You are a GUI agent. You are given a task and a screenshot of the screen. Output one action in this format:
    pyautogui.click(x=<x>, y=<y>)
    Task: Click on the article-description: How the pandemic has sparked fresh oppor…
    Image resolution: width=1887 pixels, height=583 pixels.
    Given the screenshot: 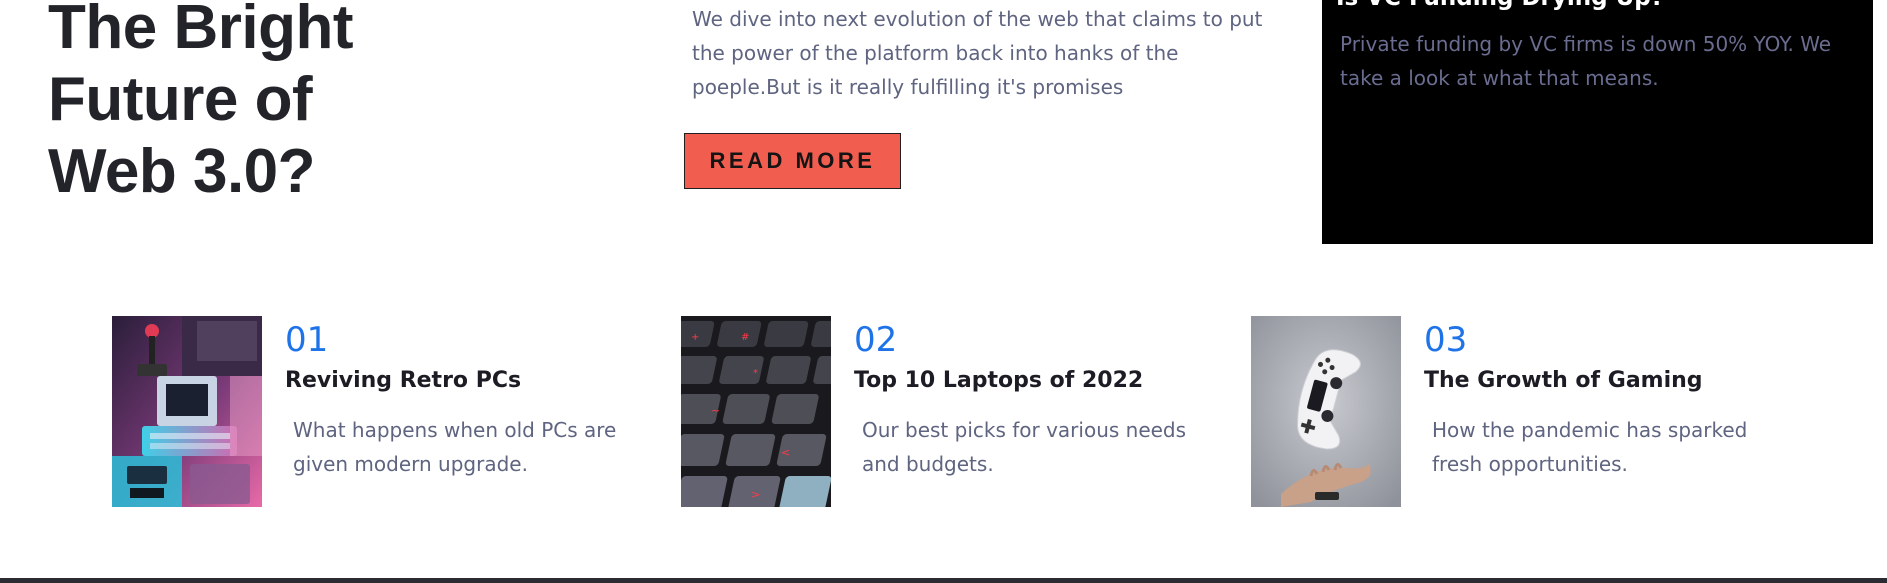 What is the action you would take?
    pyautogui.click(x=1590, y=447)
    